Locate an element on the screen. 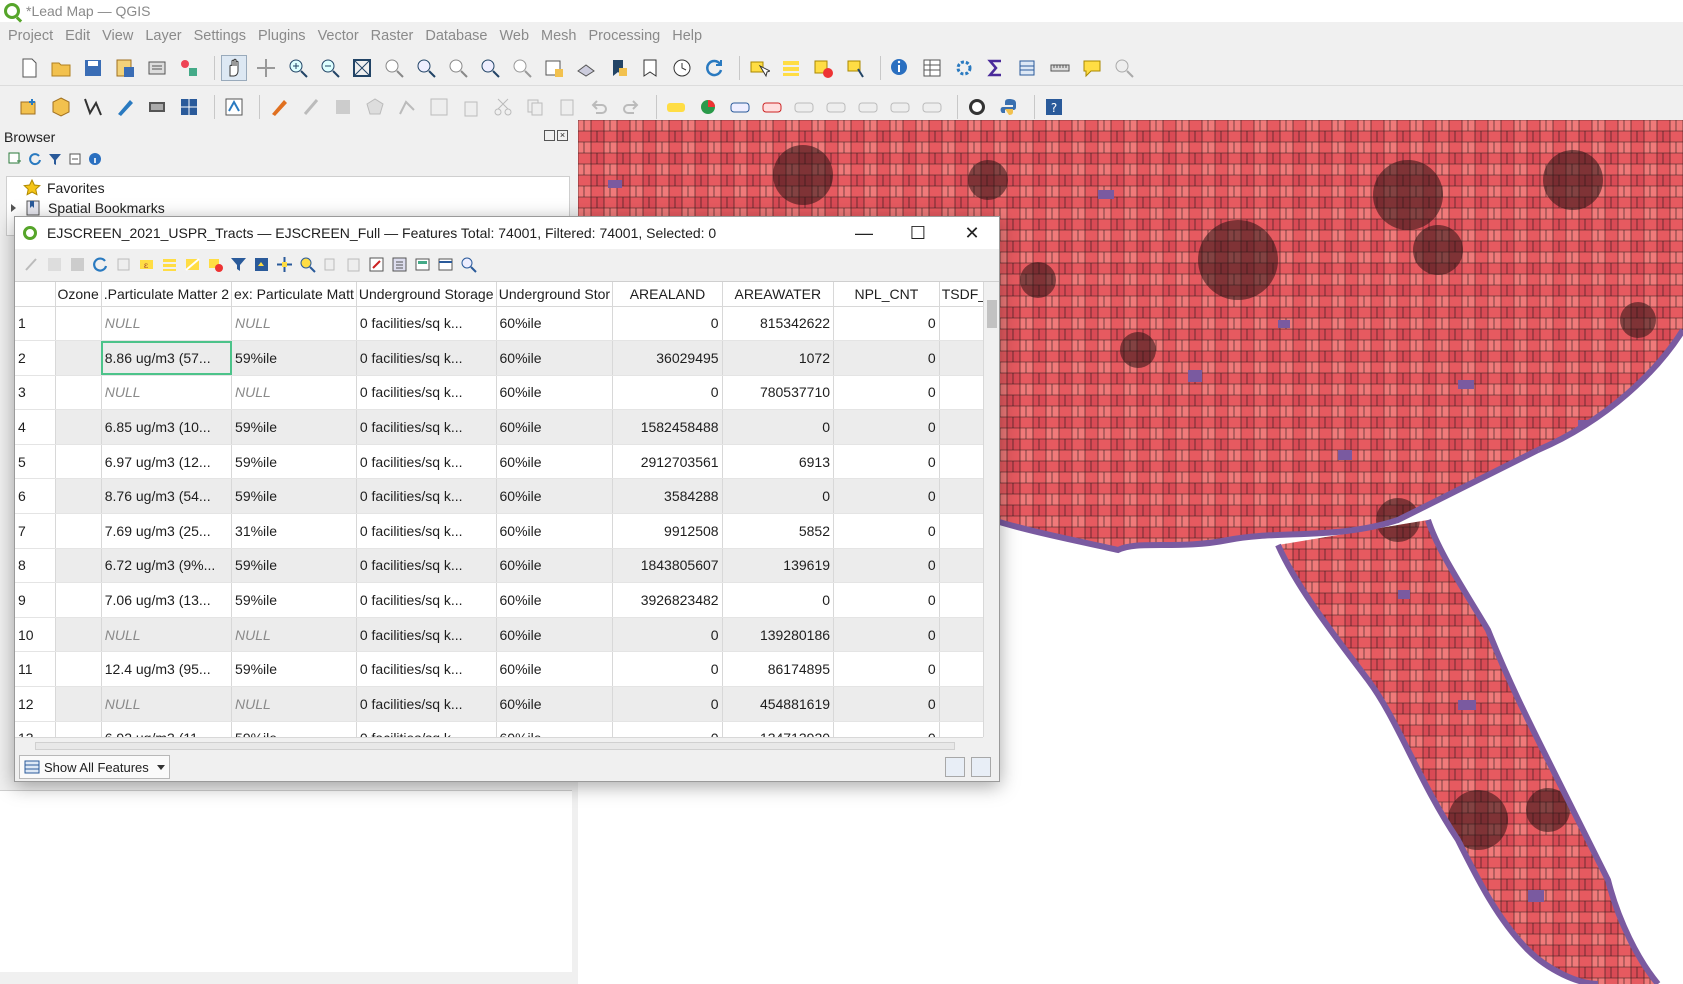  cell-areawater: 139619 is located at coordinates (778, 566).